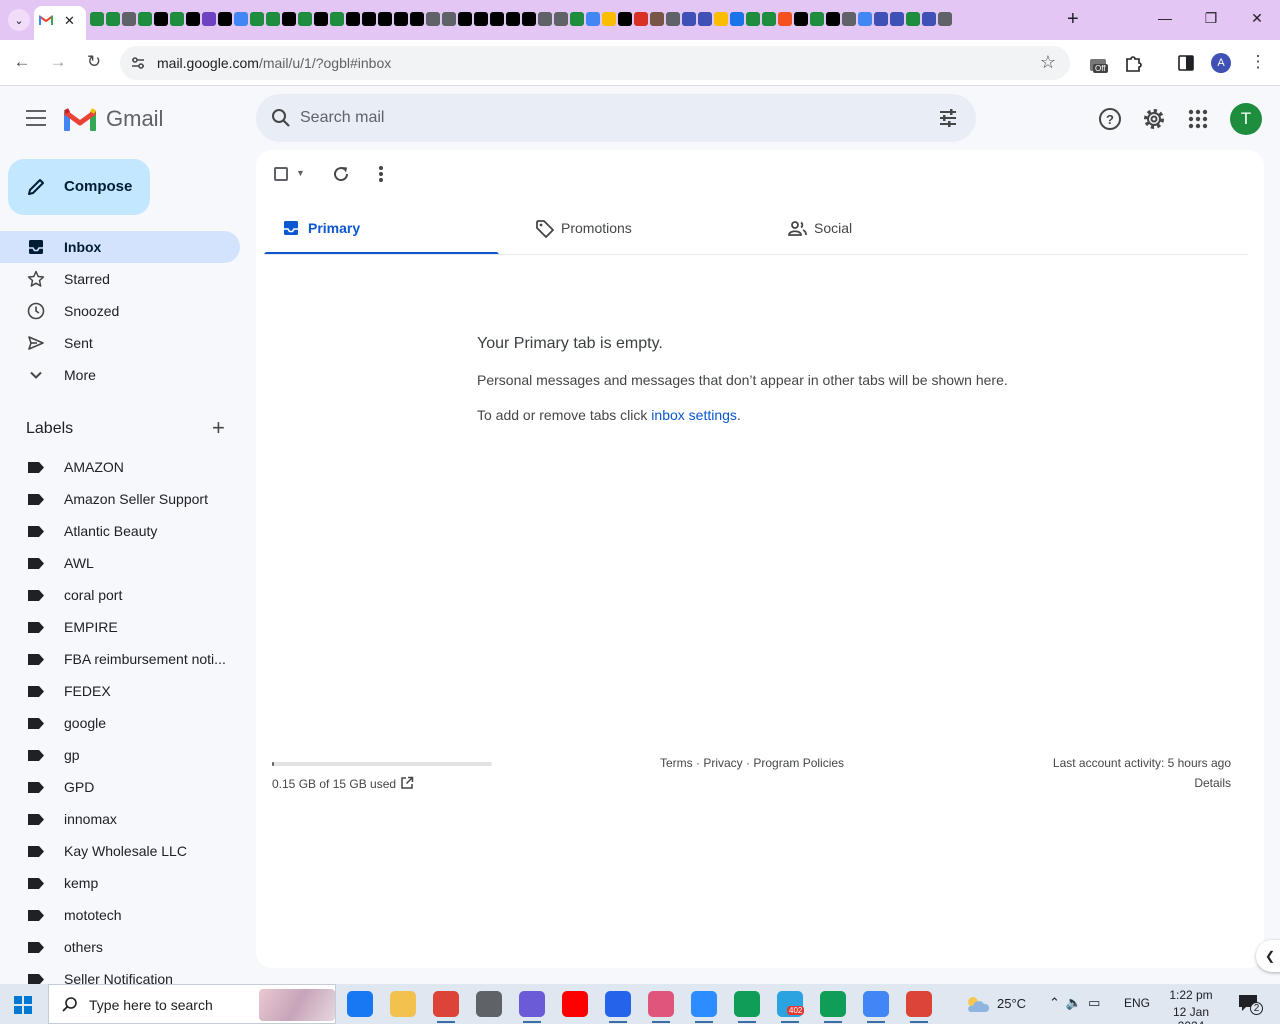  I want to click on site-info-icon, so click(138, 63).